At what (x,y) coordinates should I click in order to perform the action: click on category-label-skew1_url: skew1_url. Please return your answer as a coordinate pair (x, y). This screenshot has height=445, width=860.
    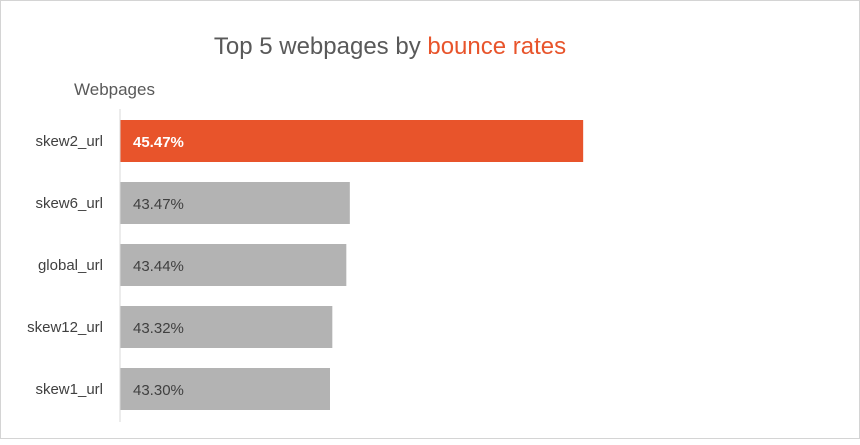
    Looking at the image, I should click on (69, 389).